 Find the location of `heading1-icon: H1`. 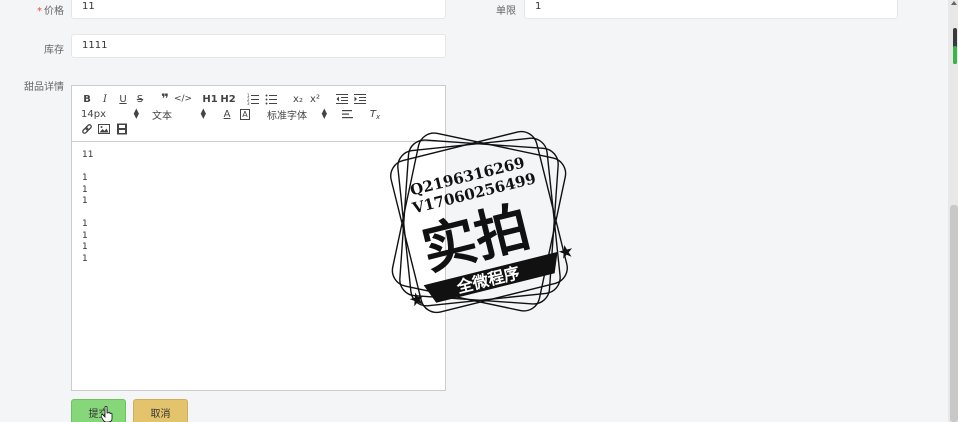

heading1-icon: H1 is located at coordinates (210, 99).